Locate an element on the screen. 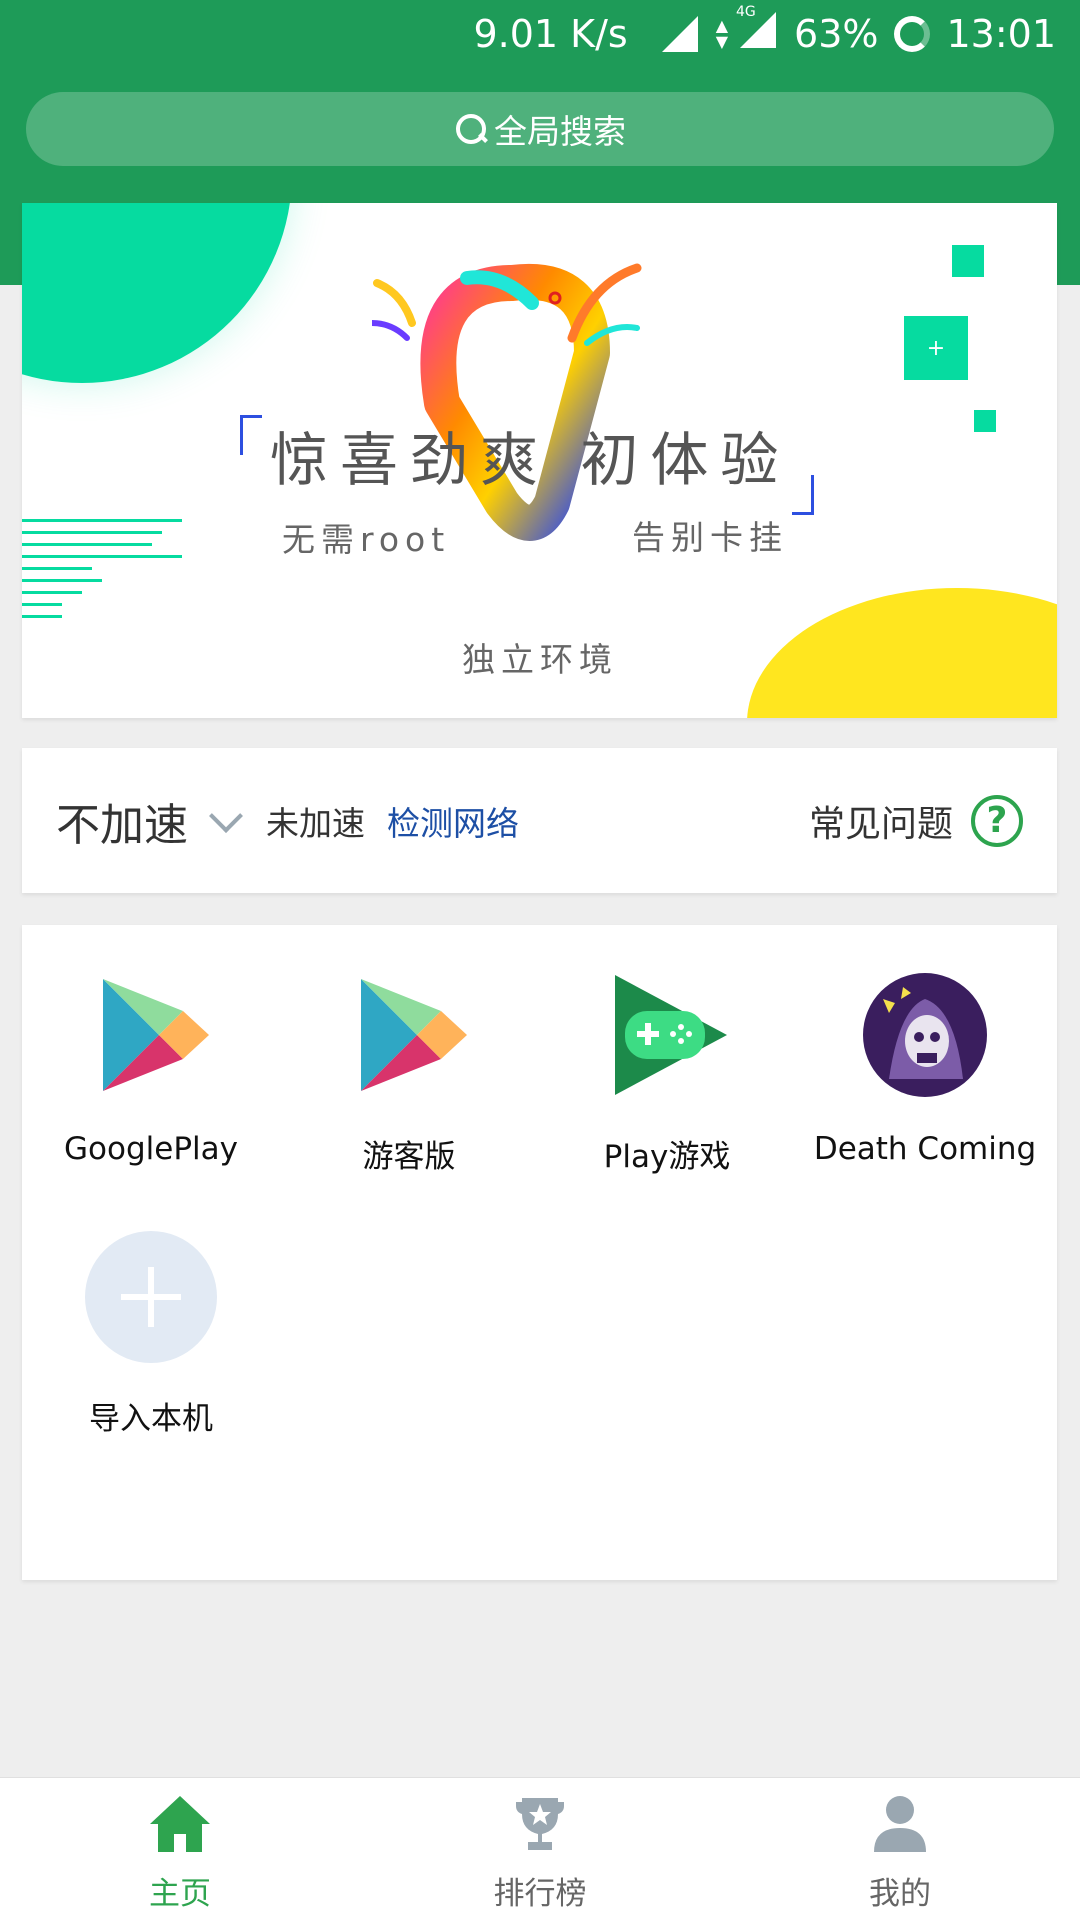 The height and width of the screenshot is (1920, 1080). app-label: 导入本机 is located at coordinates (151, 1419).